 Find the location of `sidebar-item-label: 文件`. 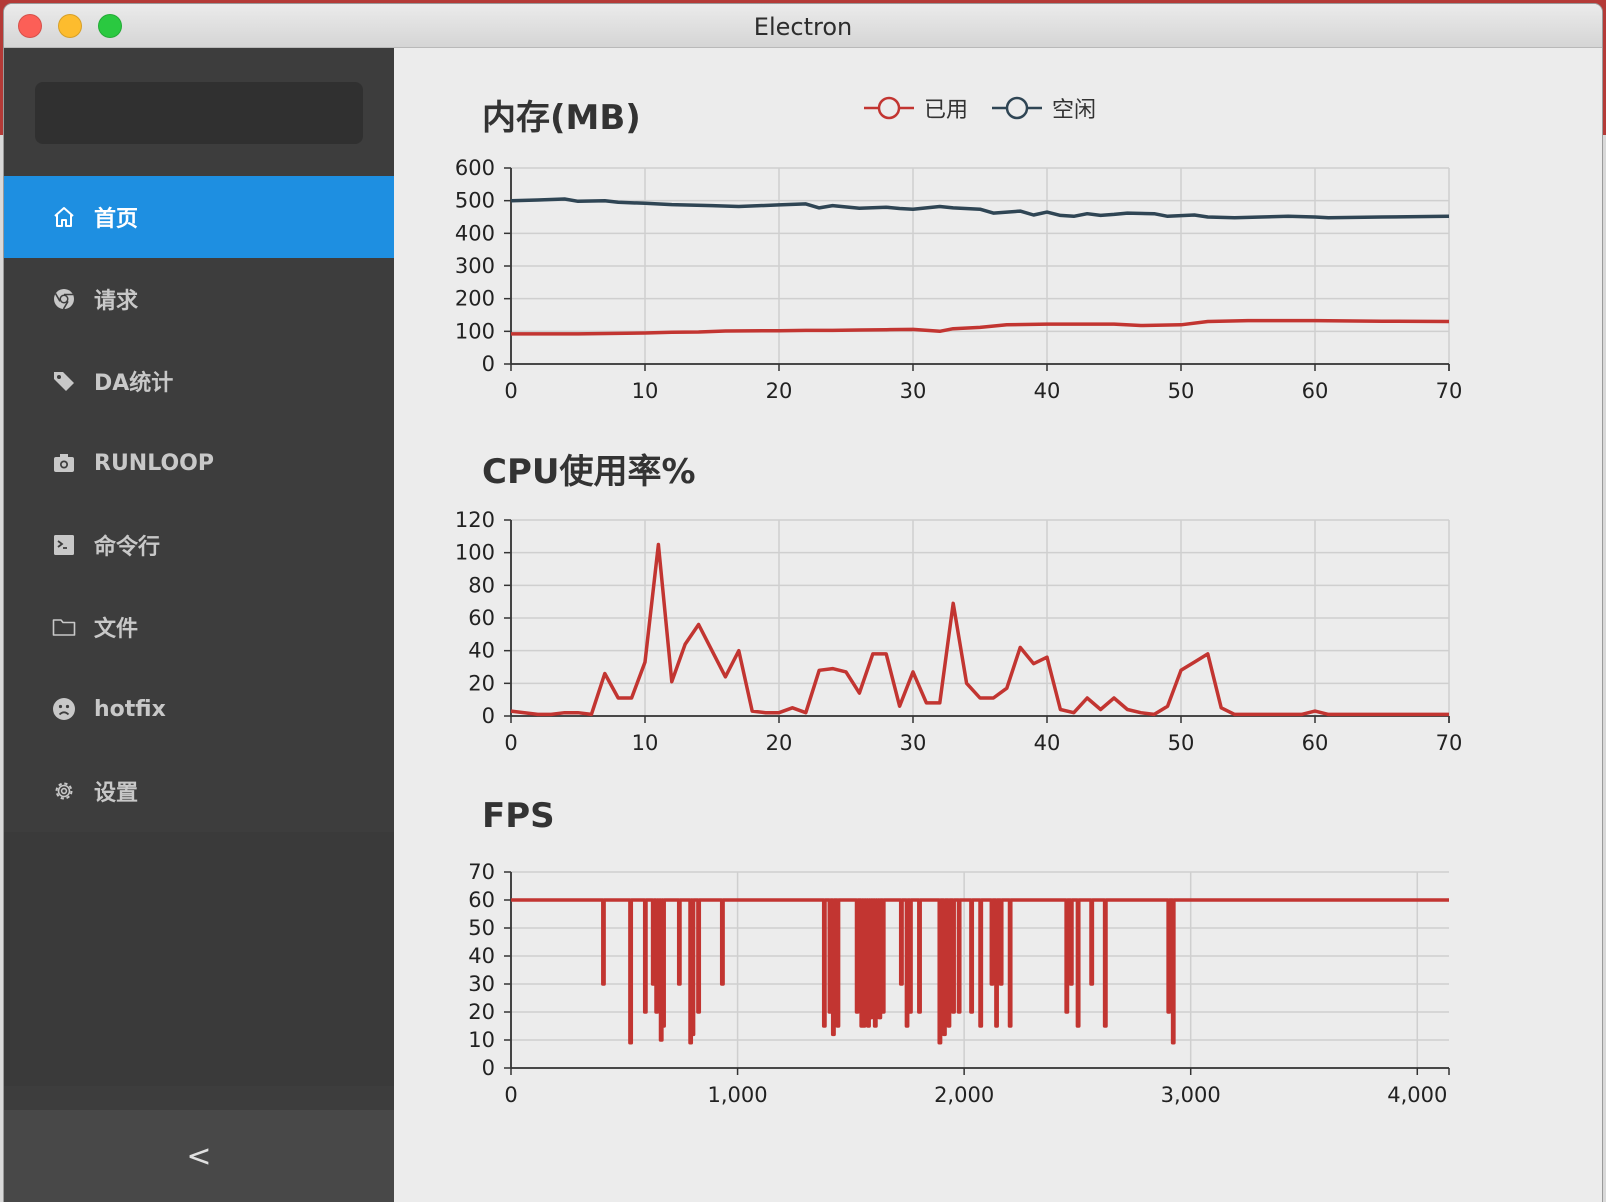

sidebar-item-label: 文件 is located at coordinates (116, 629).